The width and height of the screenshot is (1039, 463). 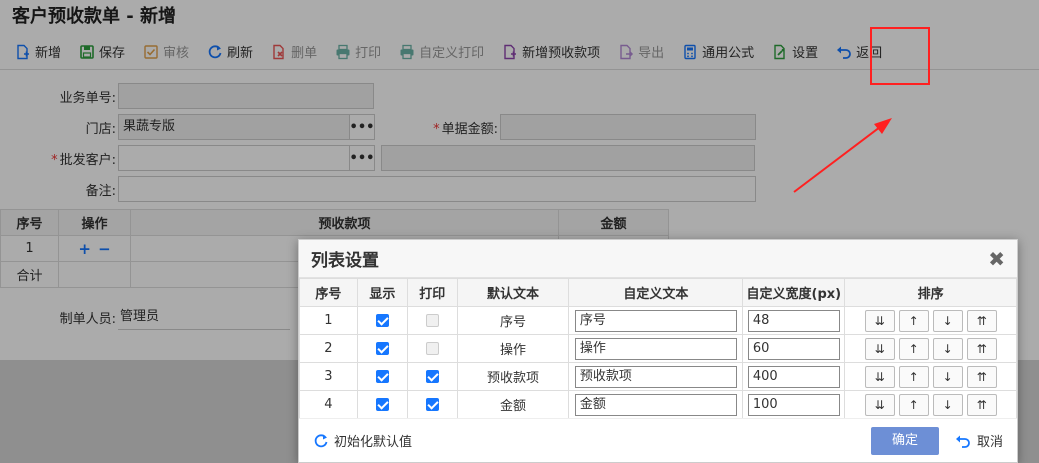 I want to click on col-header-show: 显示, so click(x=382, y=292).